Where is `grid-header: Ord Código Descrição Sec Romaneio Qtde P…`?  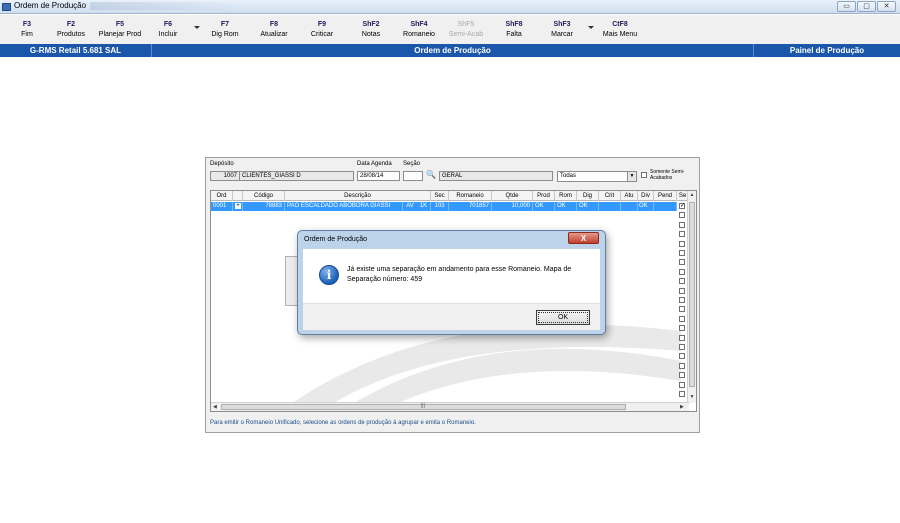
grid-header: Ord Código Descrição Sec Romaneio Qtde P… is located at coordinates (453, 196).